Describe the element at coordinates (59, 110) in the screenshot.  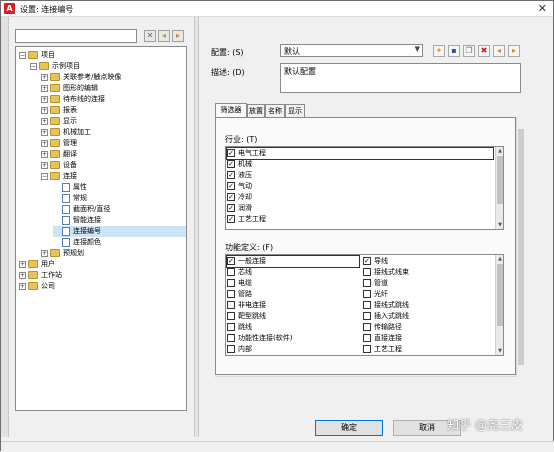
I see `tree-item: + 报表` at that location.